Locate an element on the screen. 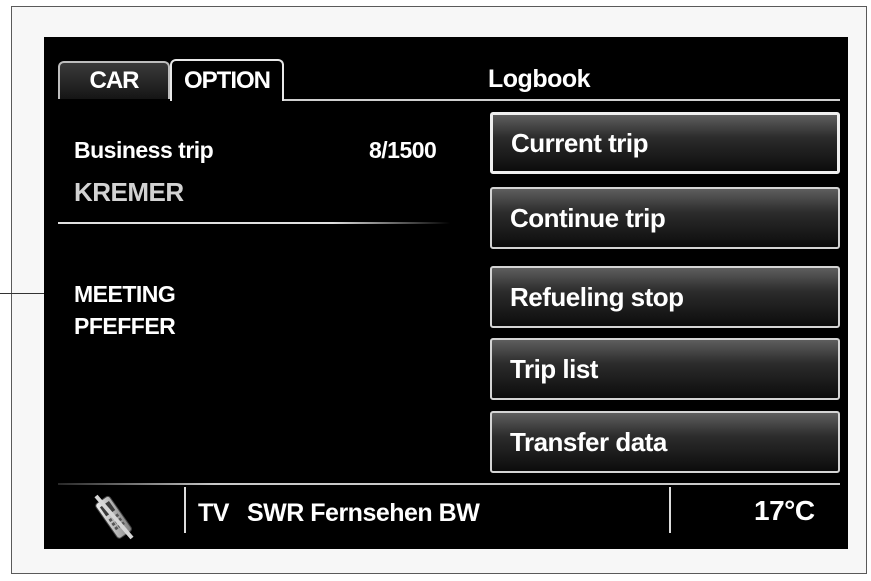 Image resolution: width=871 pixels, height=581 pixels. trip-type-label: Business trip is located at coordinates (144, 150).